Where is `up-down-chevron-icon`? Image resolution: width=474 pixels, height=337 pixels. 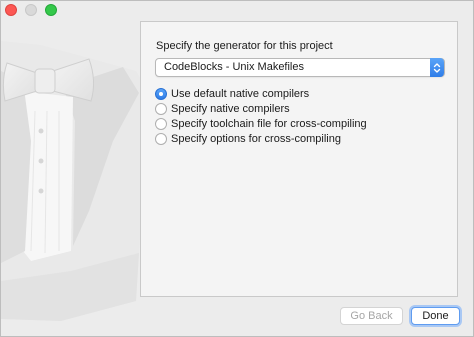 up-down-chevron-icon is located at coordinates (437, 67).